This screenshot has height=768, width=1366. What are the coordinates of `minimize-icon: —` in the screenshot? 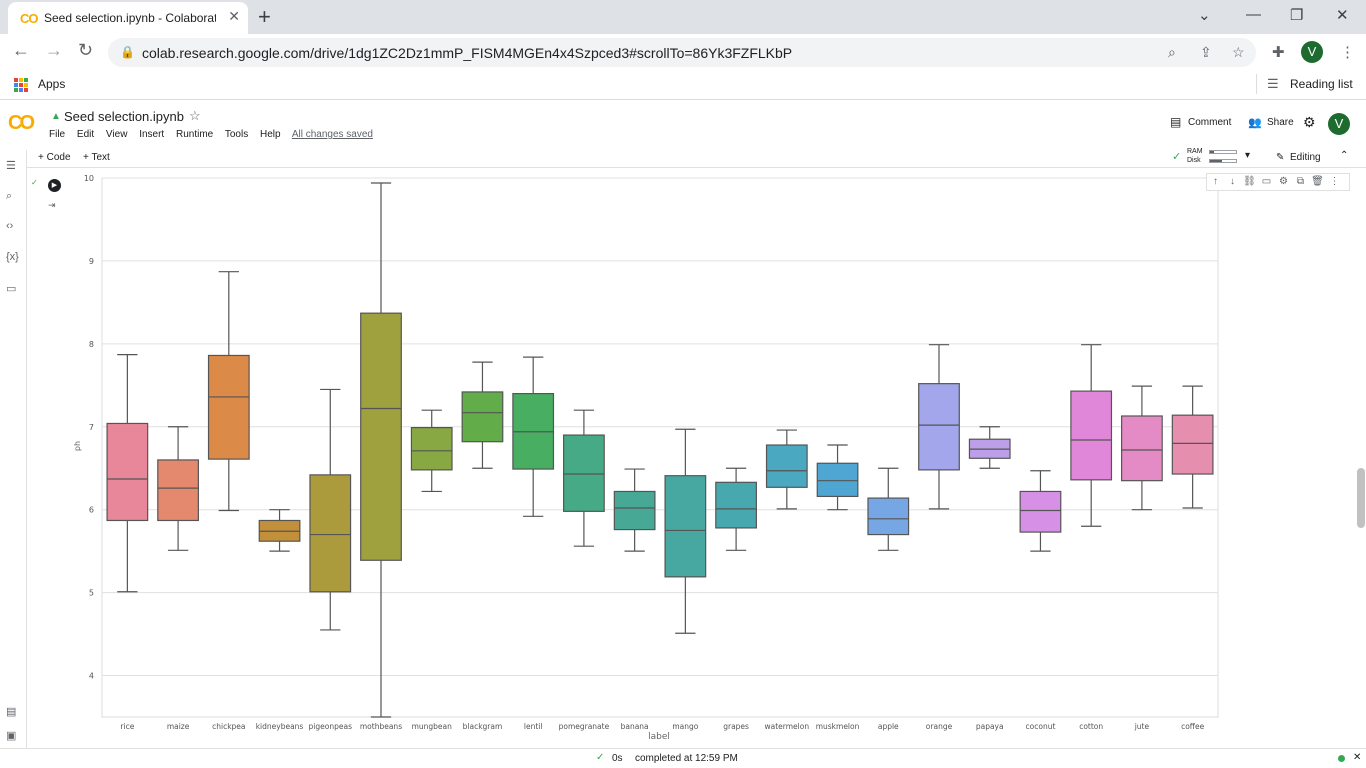 It's located at (1253, 14).